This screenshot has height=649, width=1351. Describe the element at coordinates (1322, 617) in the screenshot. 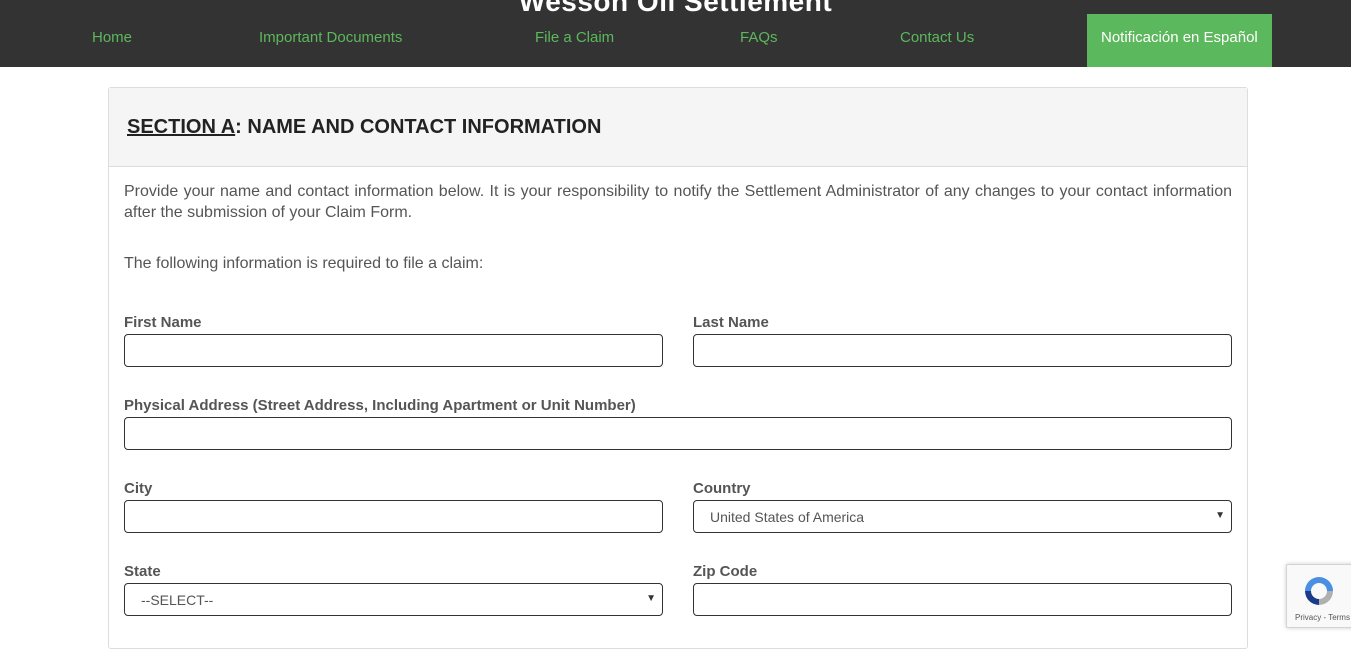

I see `recaptcha-links: Privacy - Terms` at that location.